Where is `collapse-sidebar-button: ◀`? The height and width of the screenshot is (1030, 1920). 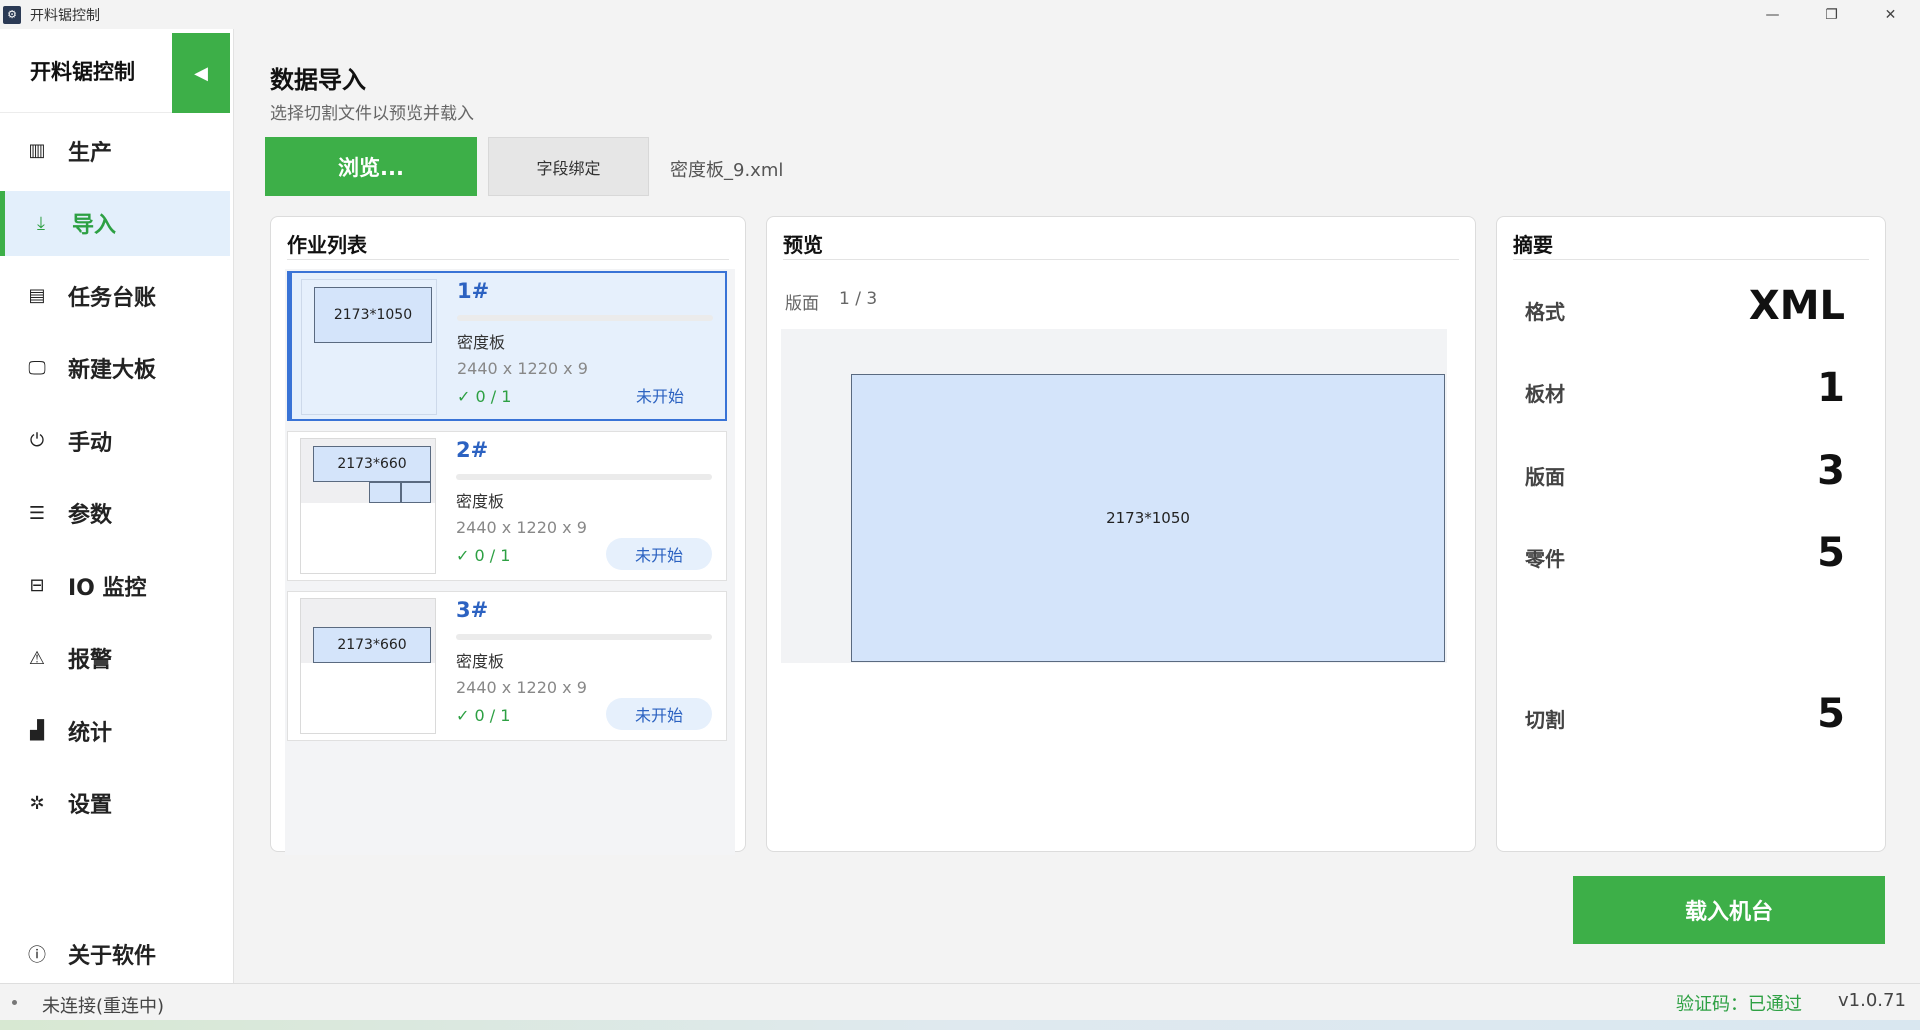 collapse-sidebar-button: ◀ is located at coordinates (201, 73).